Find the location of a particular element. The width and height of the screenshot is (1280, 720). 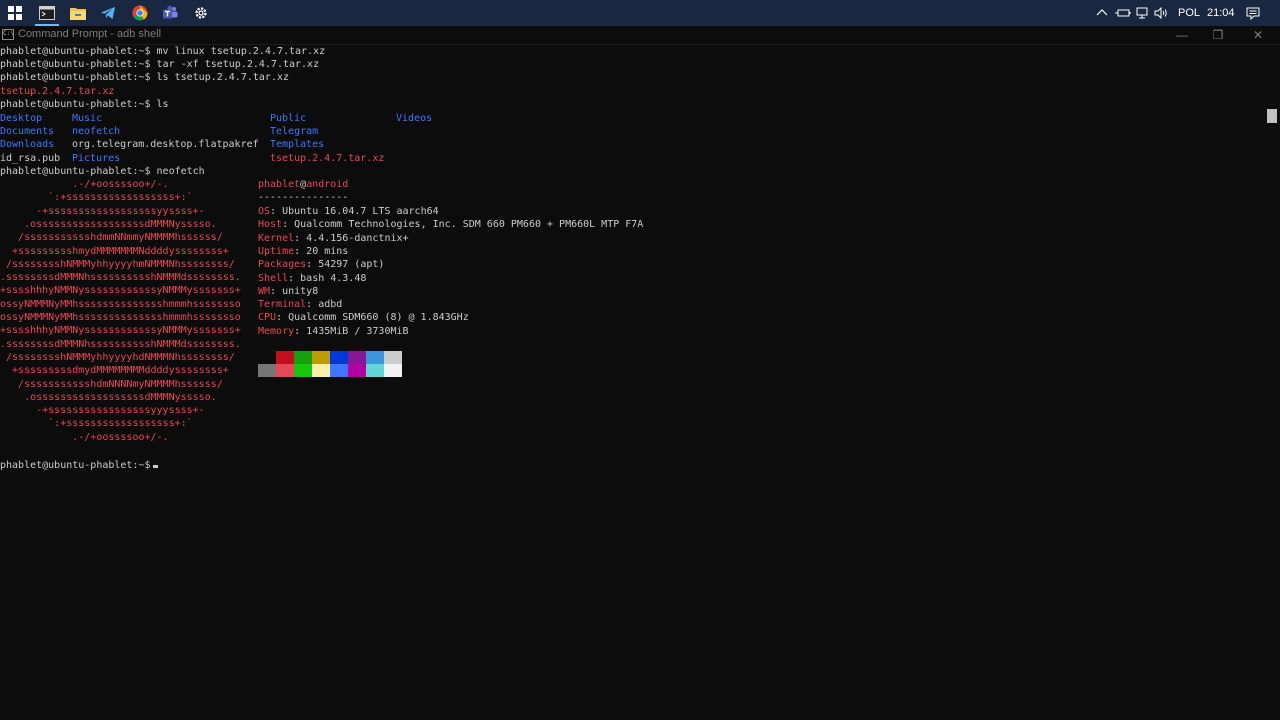

neofetch-field-key: Uptime is located at coordinates (276, 251).